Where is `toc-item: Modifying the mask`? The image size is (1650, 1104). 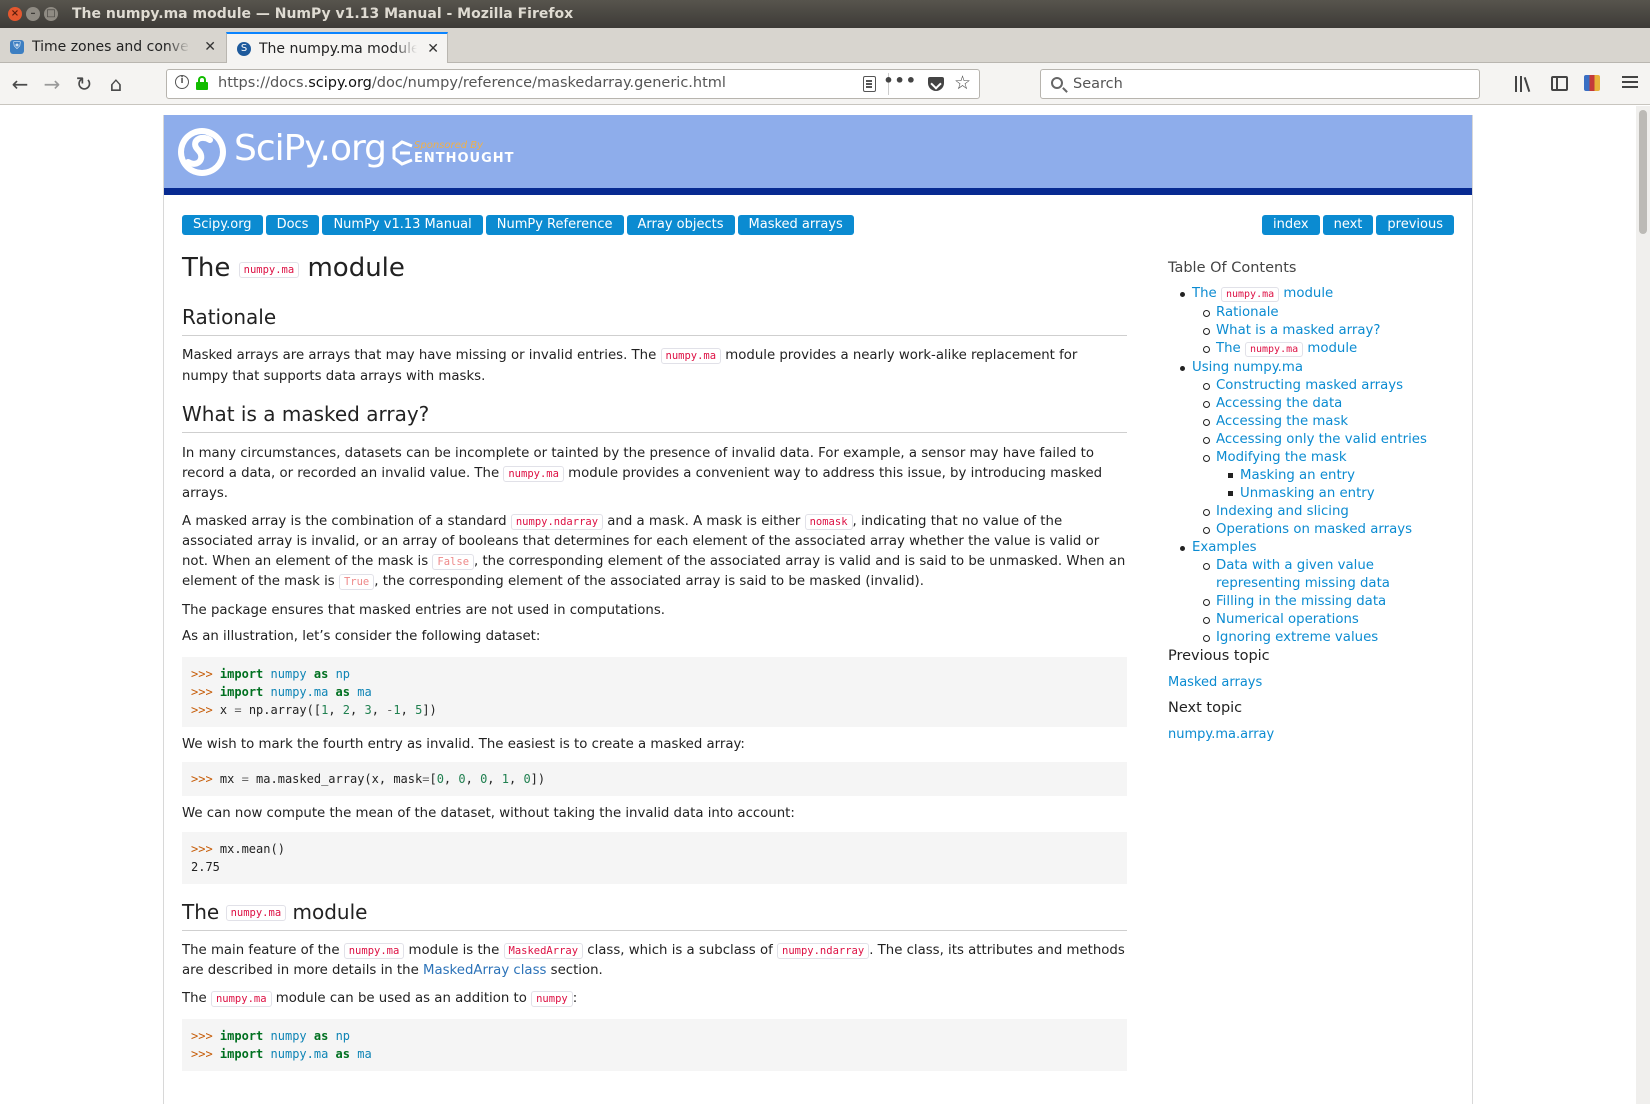
toc-item: Modifying the mask is located at coordinates (1318, 458).